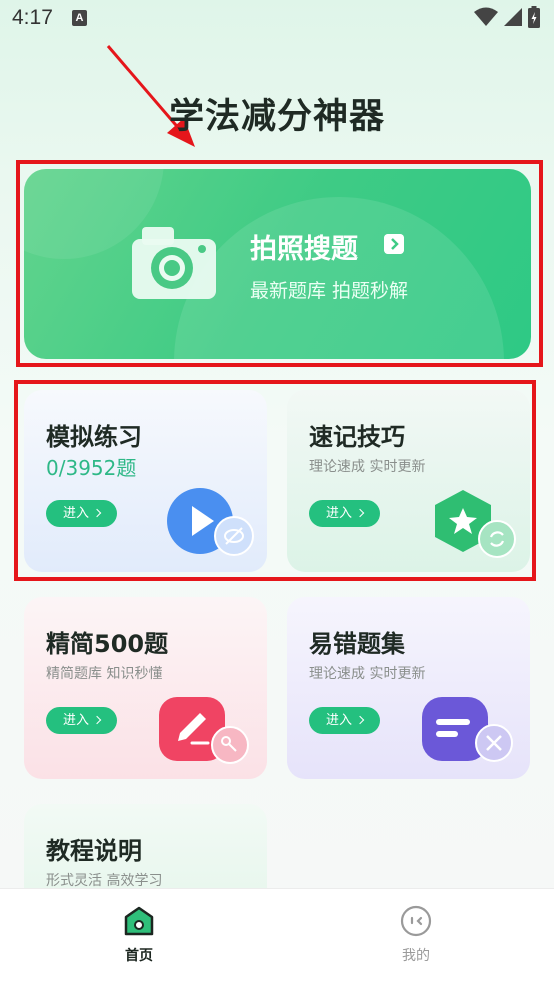  What do you see at coordinates (408, 688) in the screenshot?
I see `wrong-questions-card: 易错题集 理论速成 实时更新 进入` at bounding box center [408, 688].